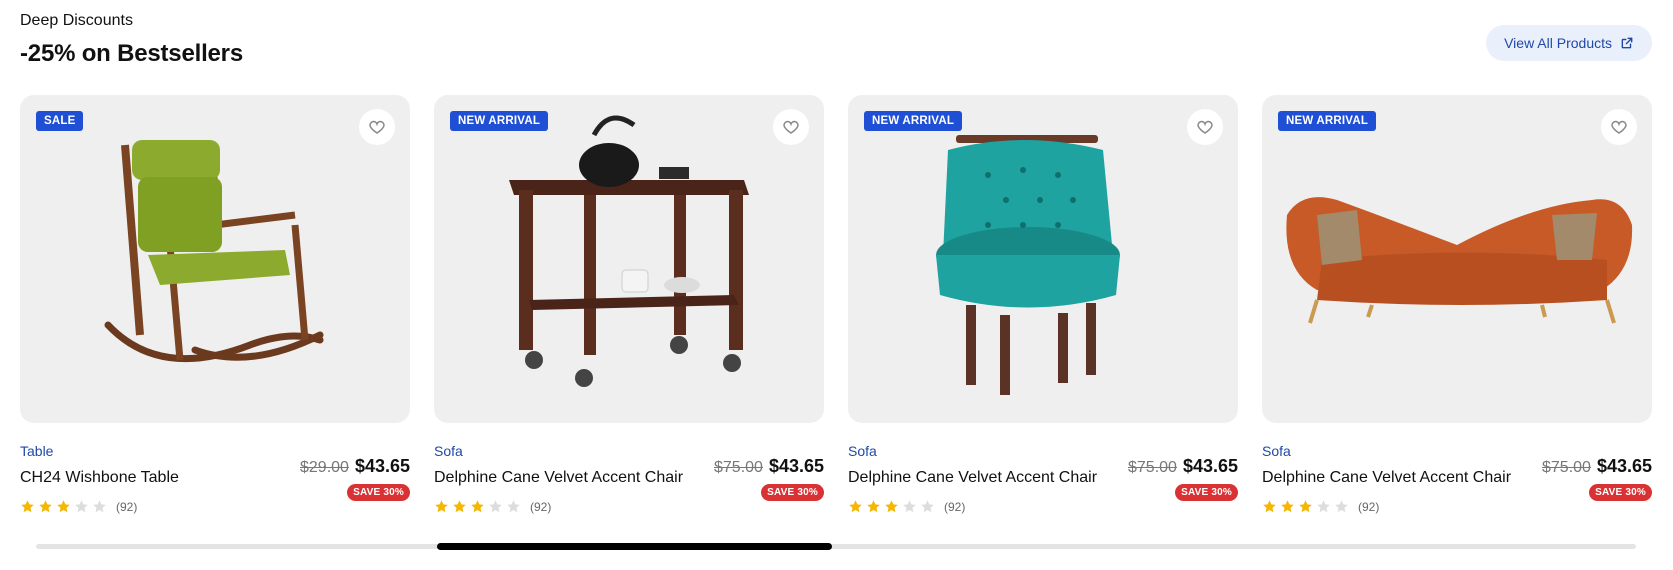 This screenshot has width=1673, height=570. I want to click on carousel-scroll-thumb, so click(634, 546).